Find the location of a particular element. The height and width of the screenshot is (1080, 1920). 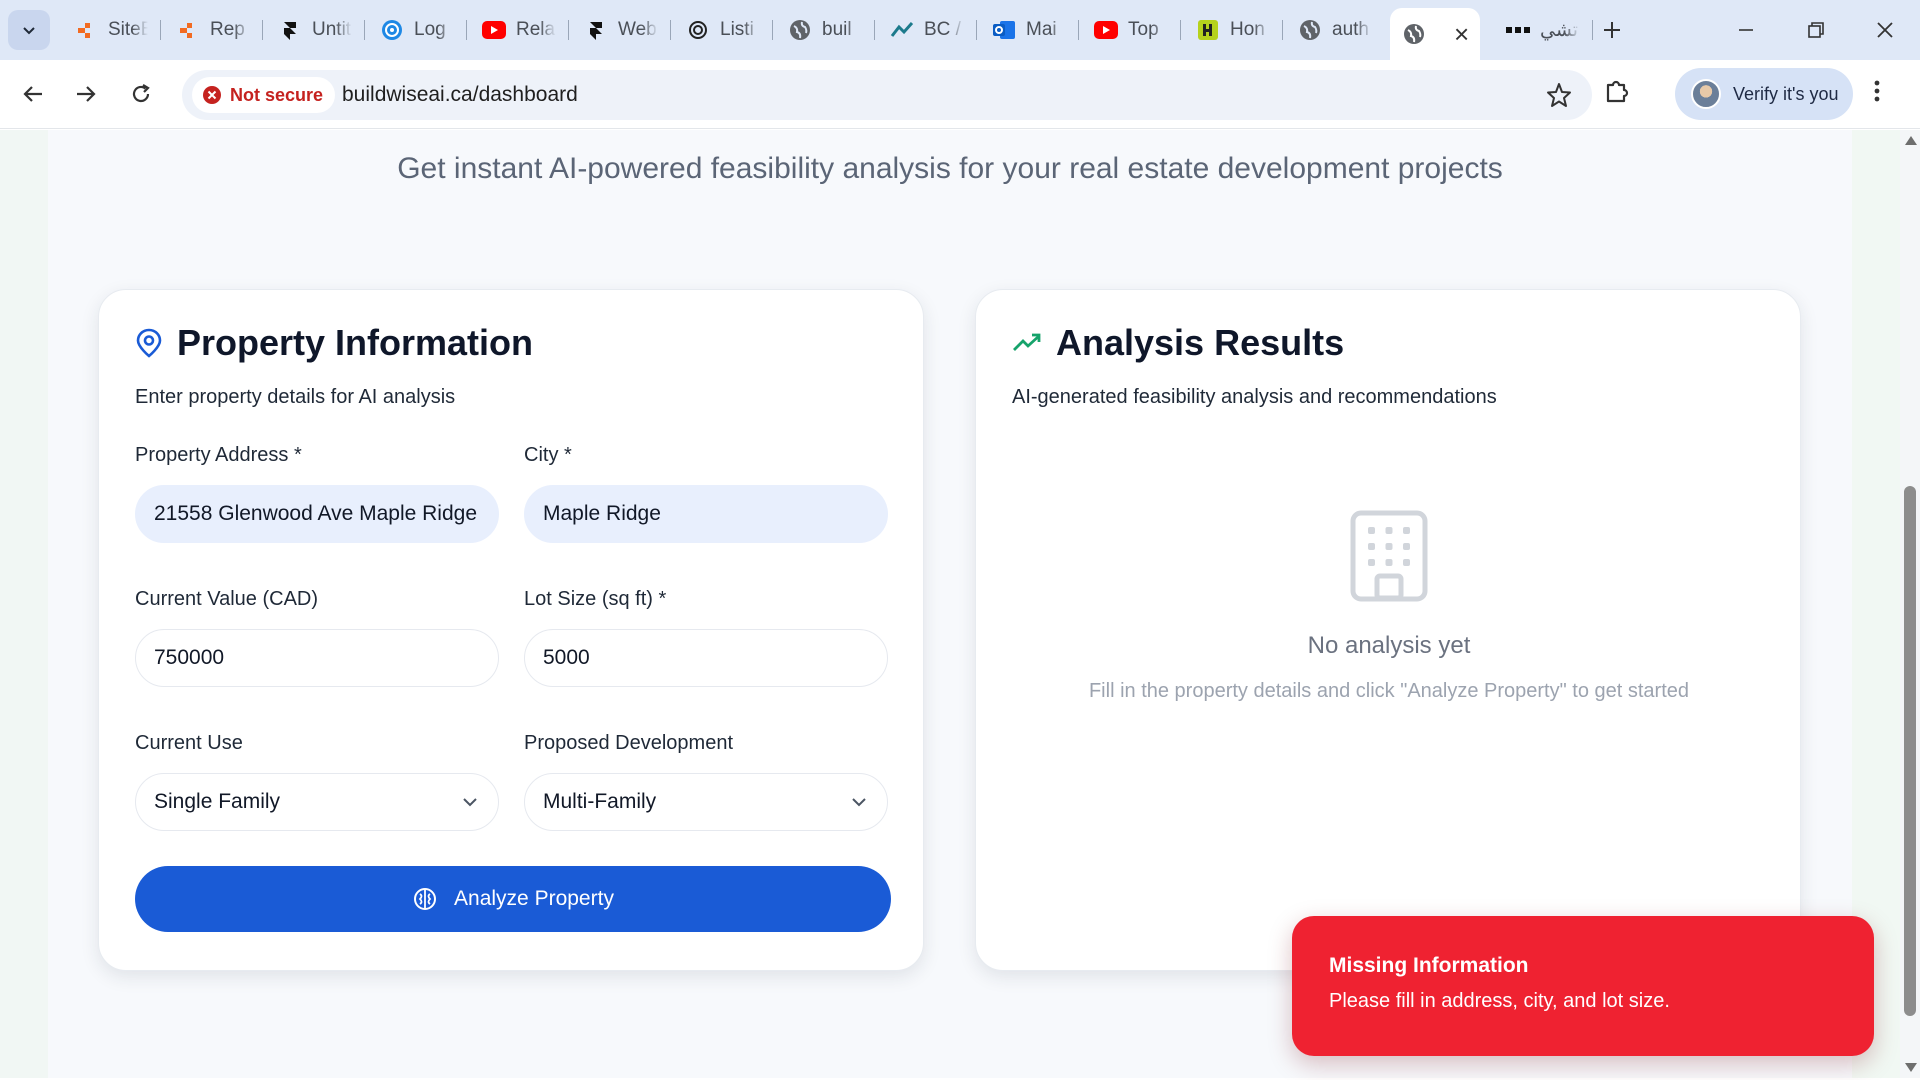

bookmark-button is located at coordinates (1559, 97).